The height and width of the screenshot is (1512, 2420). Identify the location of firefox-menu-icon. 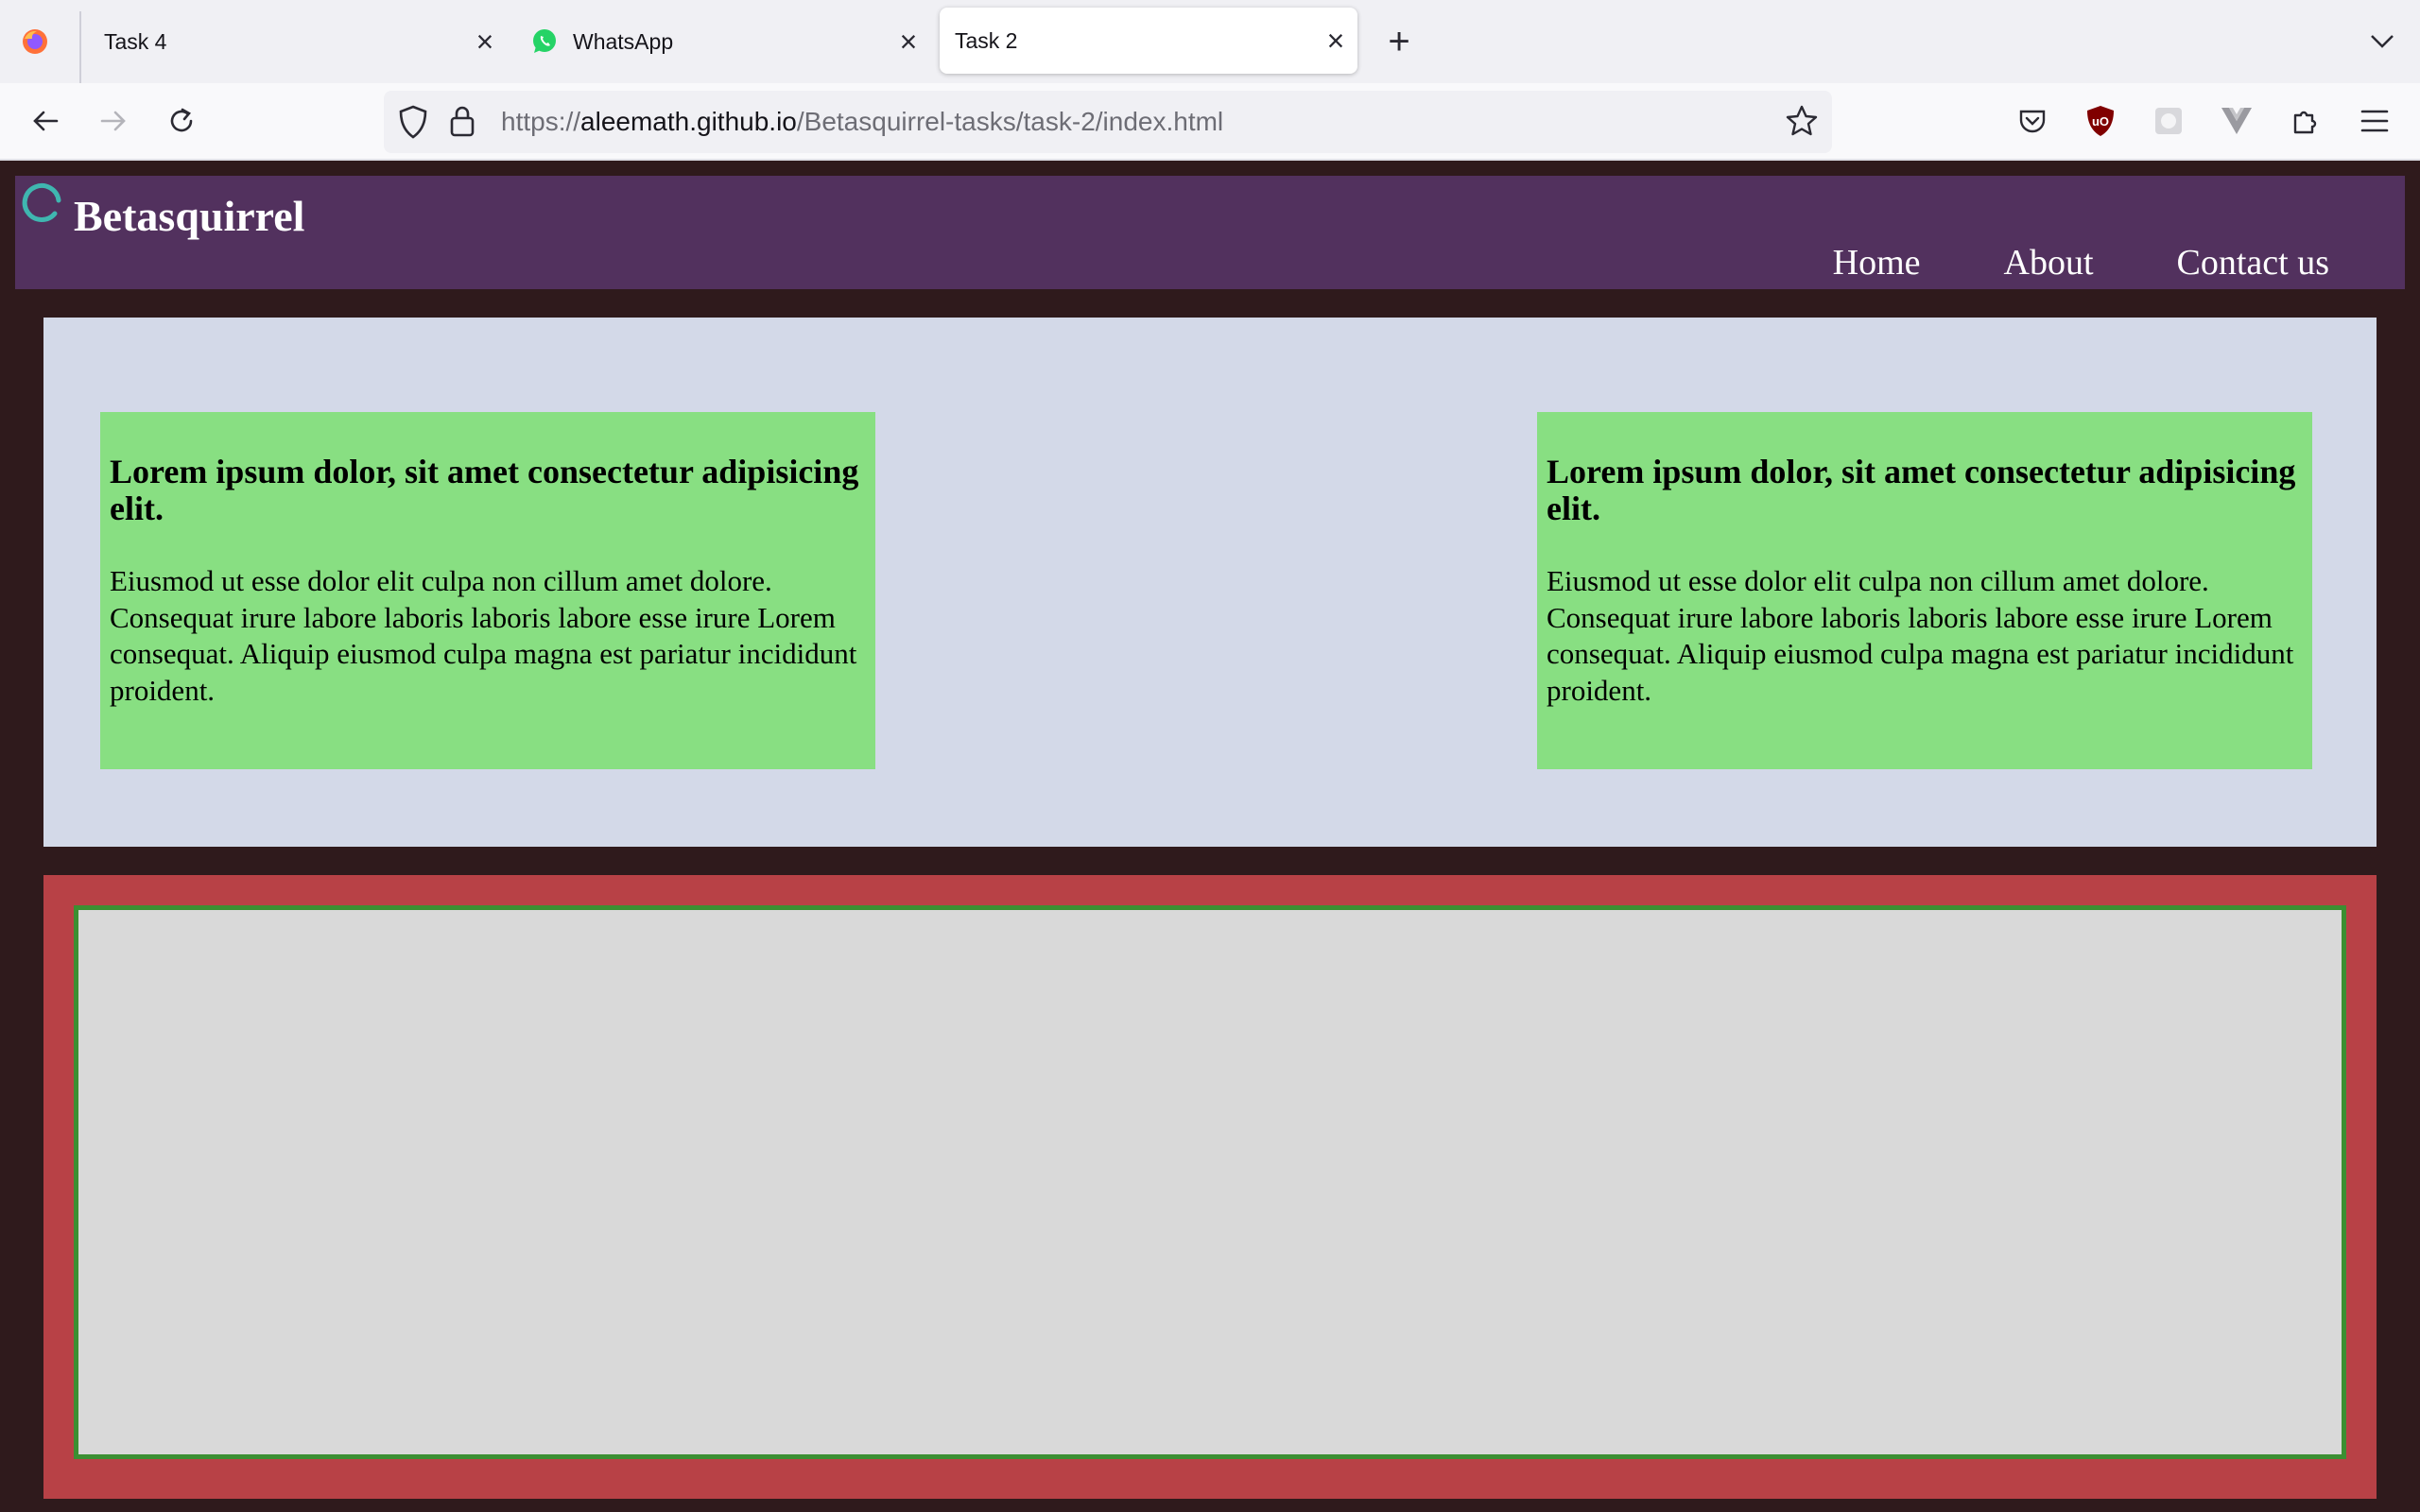
(40, 41).